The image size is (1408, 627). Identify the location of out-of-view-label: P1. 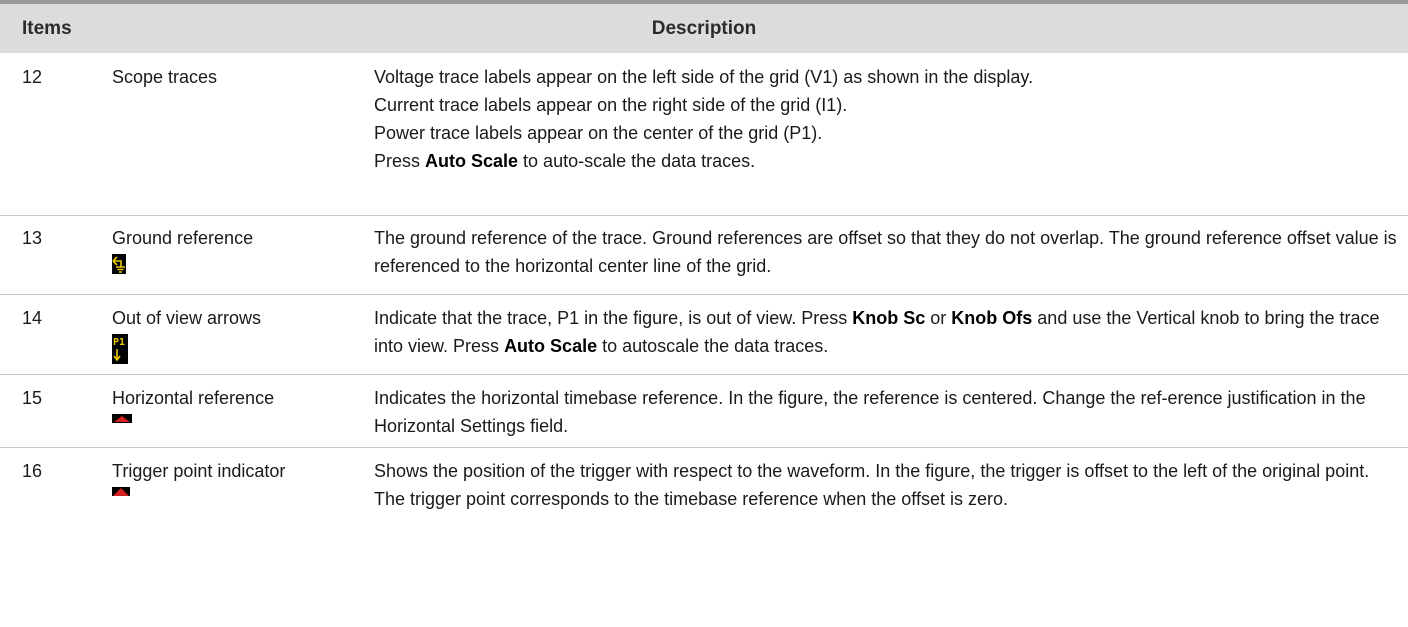
(119, 342).